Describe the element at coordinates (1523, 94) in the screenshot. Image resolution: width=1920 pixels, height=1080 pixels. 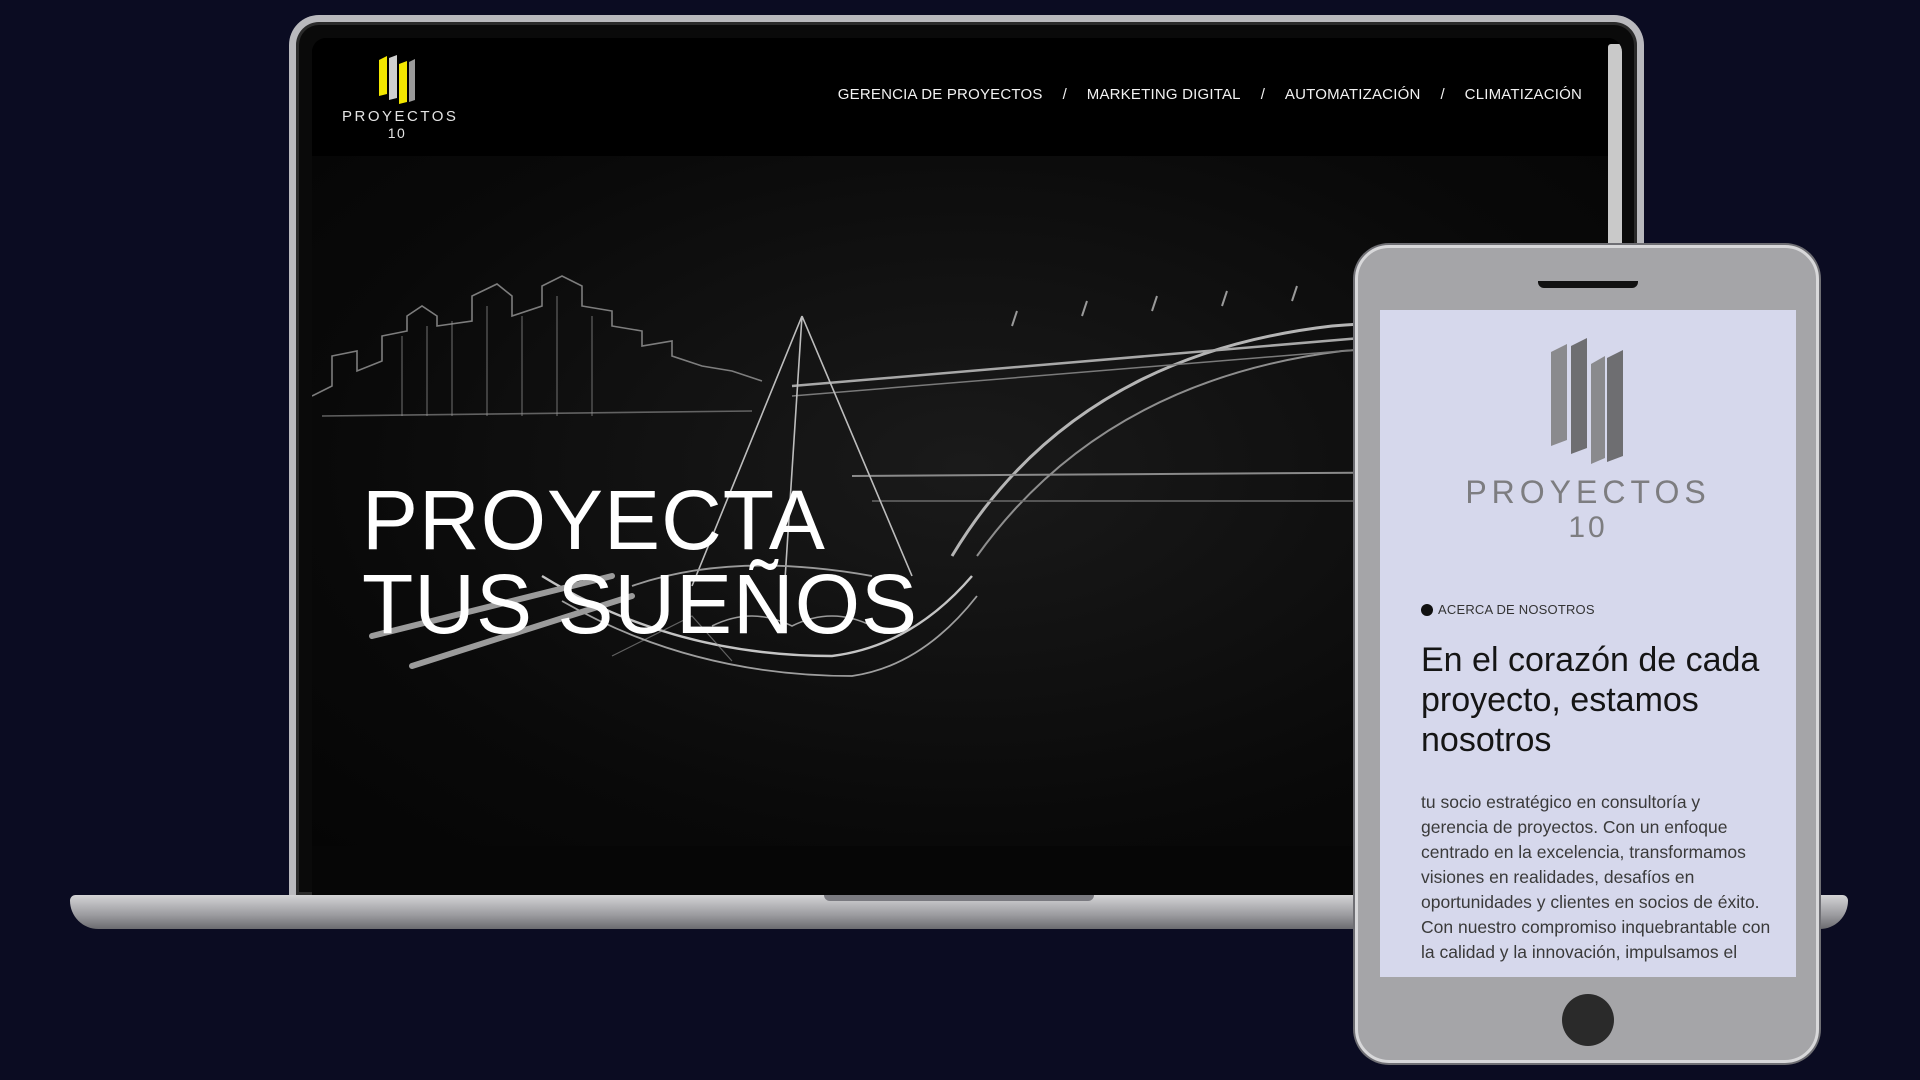
I see `nav-climatizacion: CLIMATIZACIÓN` at that location.